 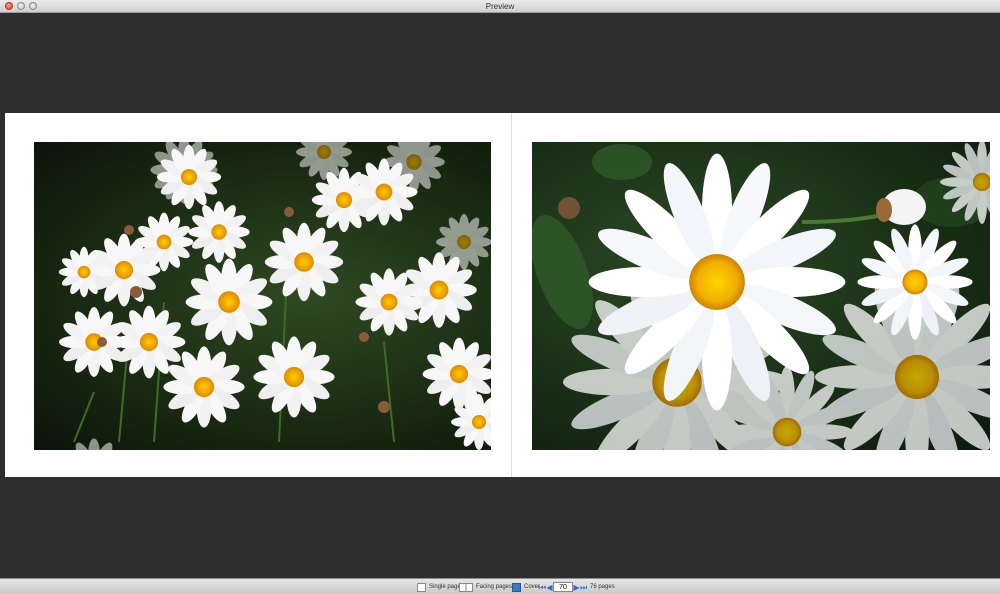 I want to click on cover-option: Cover, so click(x=526, y=587).